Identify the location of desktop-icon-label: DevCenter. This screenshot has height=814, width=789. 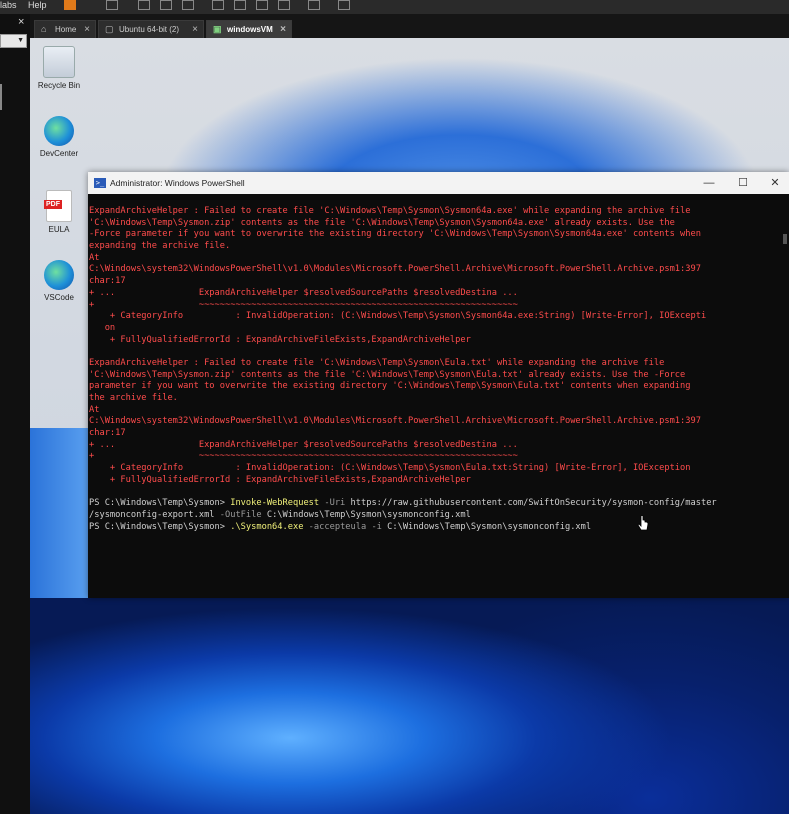
(59, 153).